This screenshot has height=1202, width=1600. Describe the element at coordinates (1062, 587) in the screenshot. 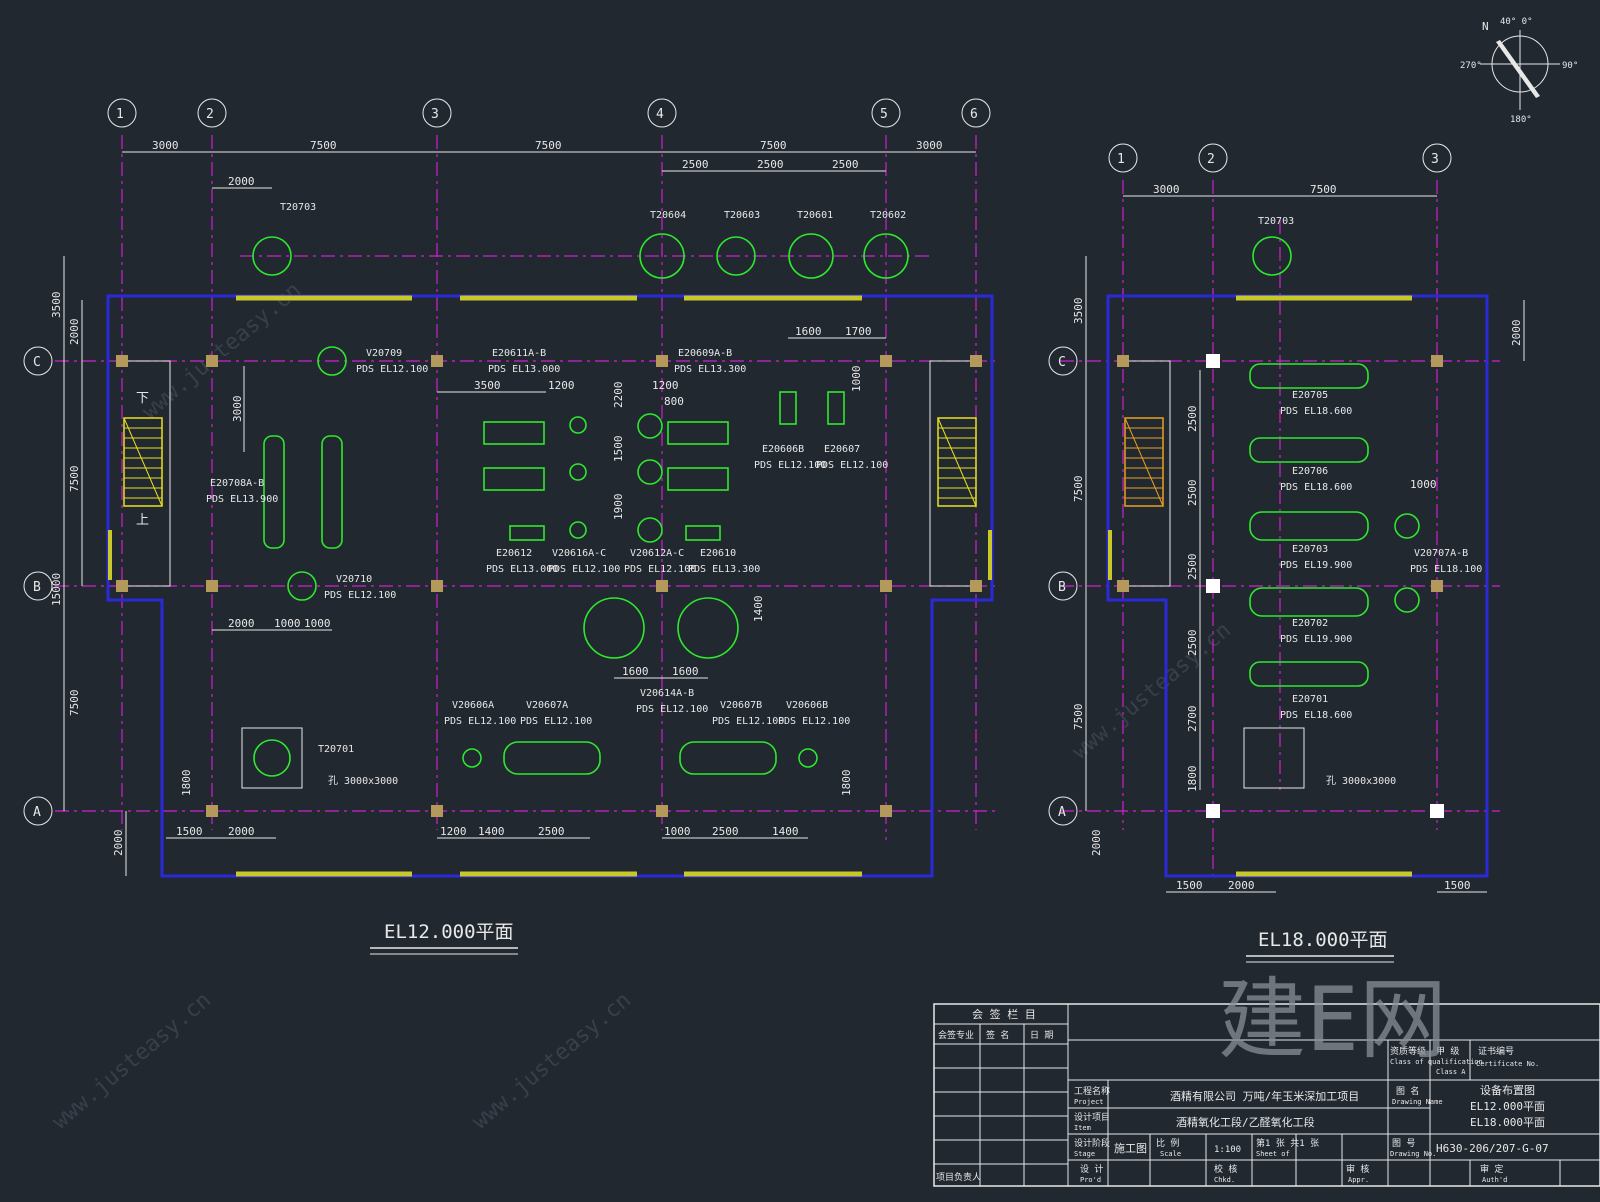

I see `row-label: B` at that location.